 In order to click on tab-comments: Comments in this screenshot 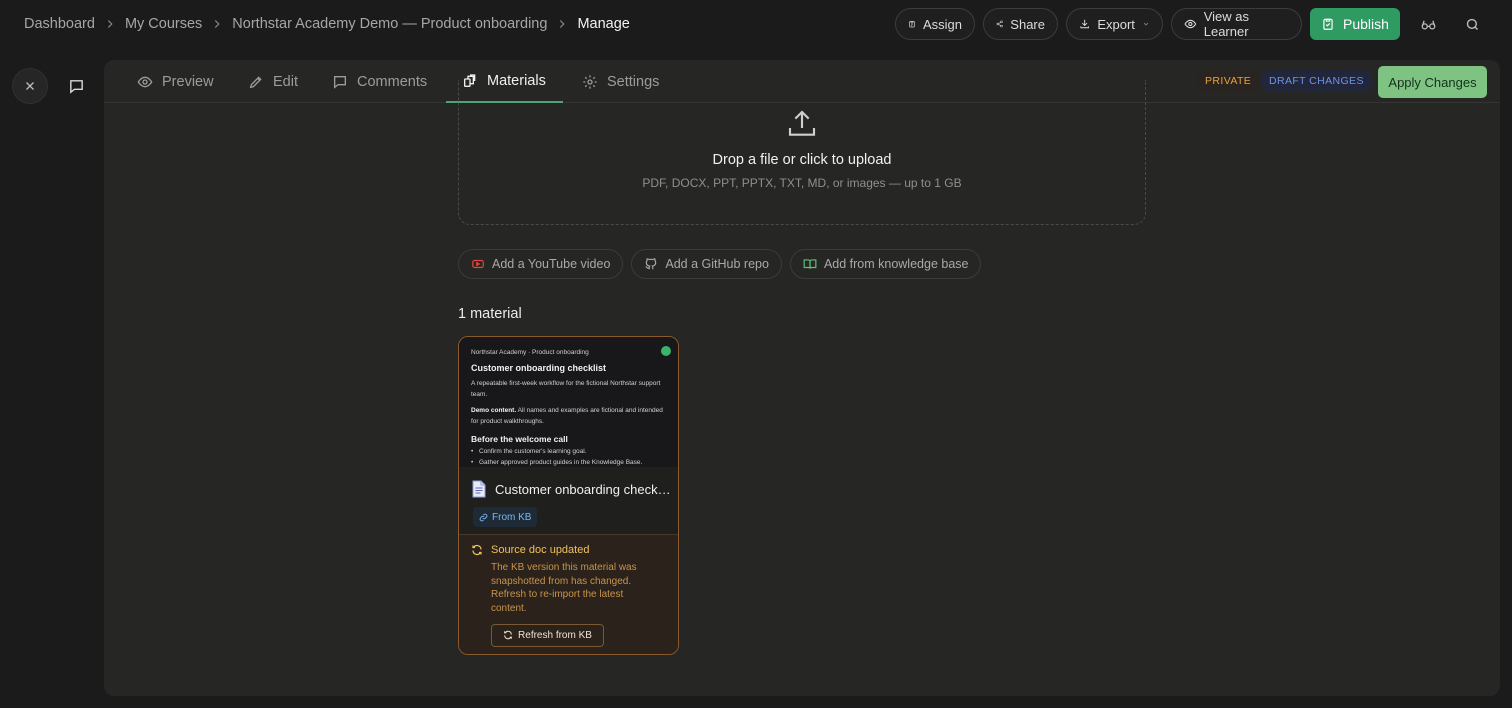, I will do `click(379, 81)`.